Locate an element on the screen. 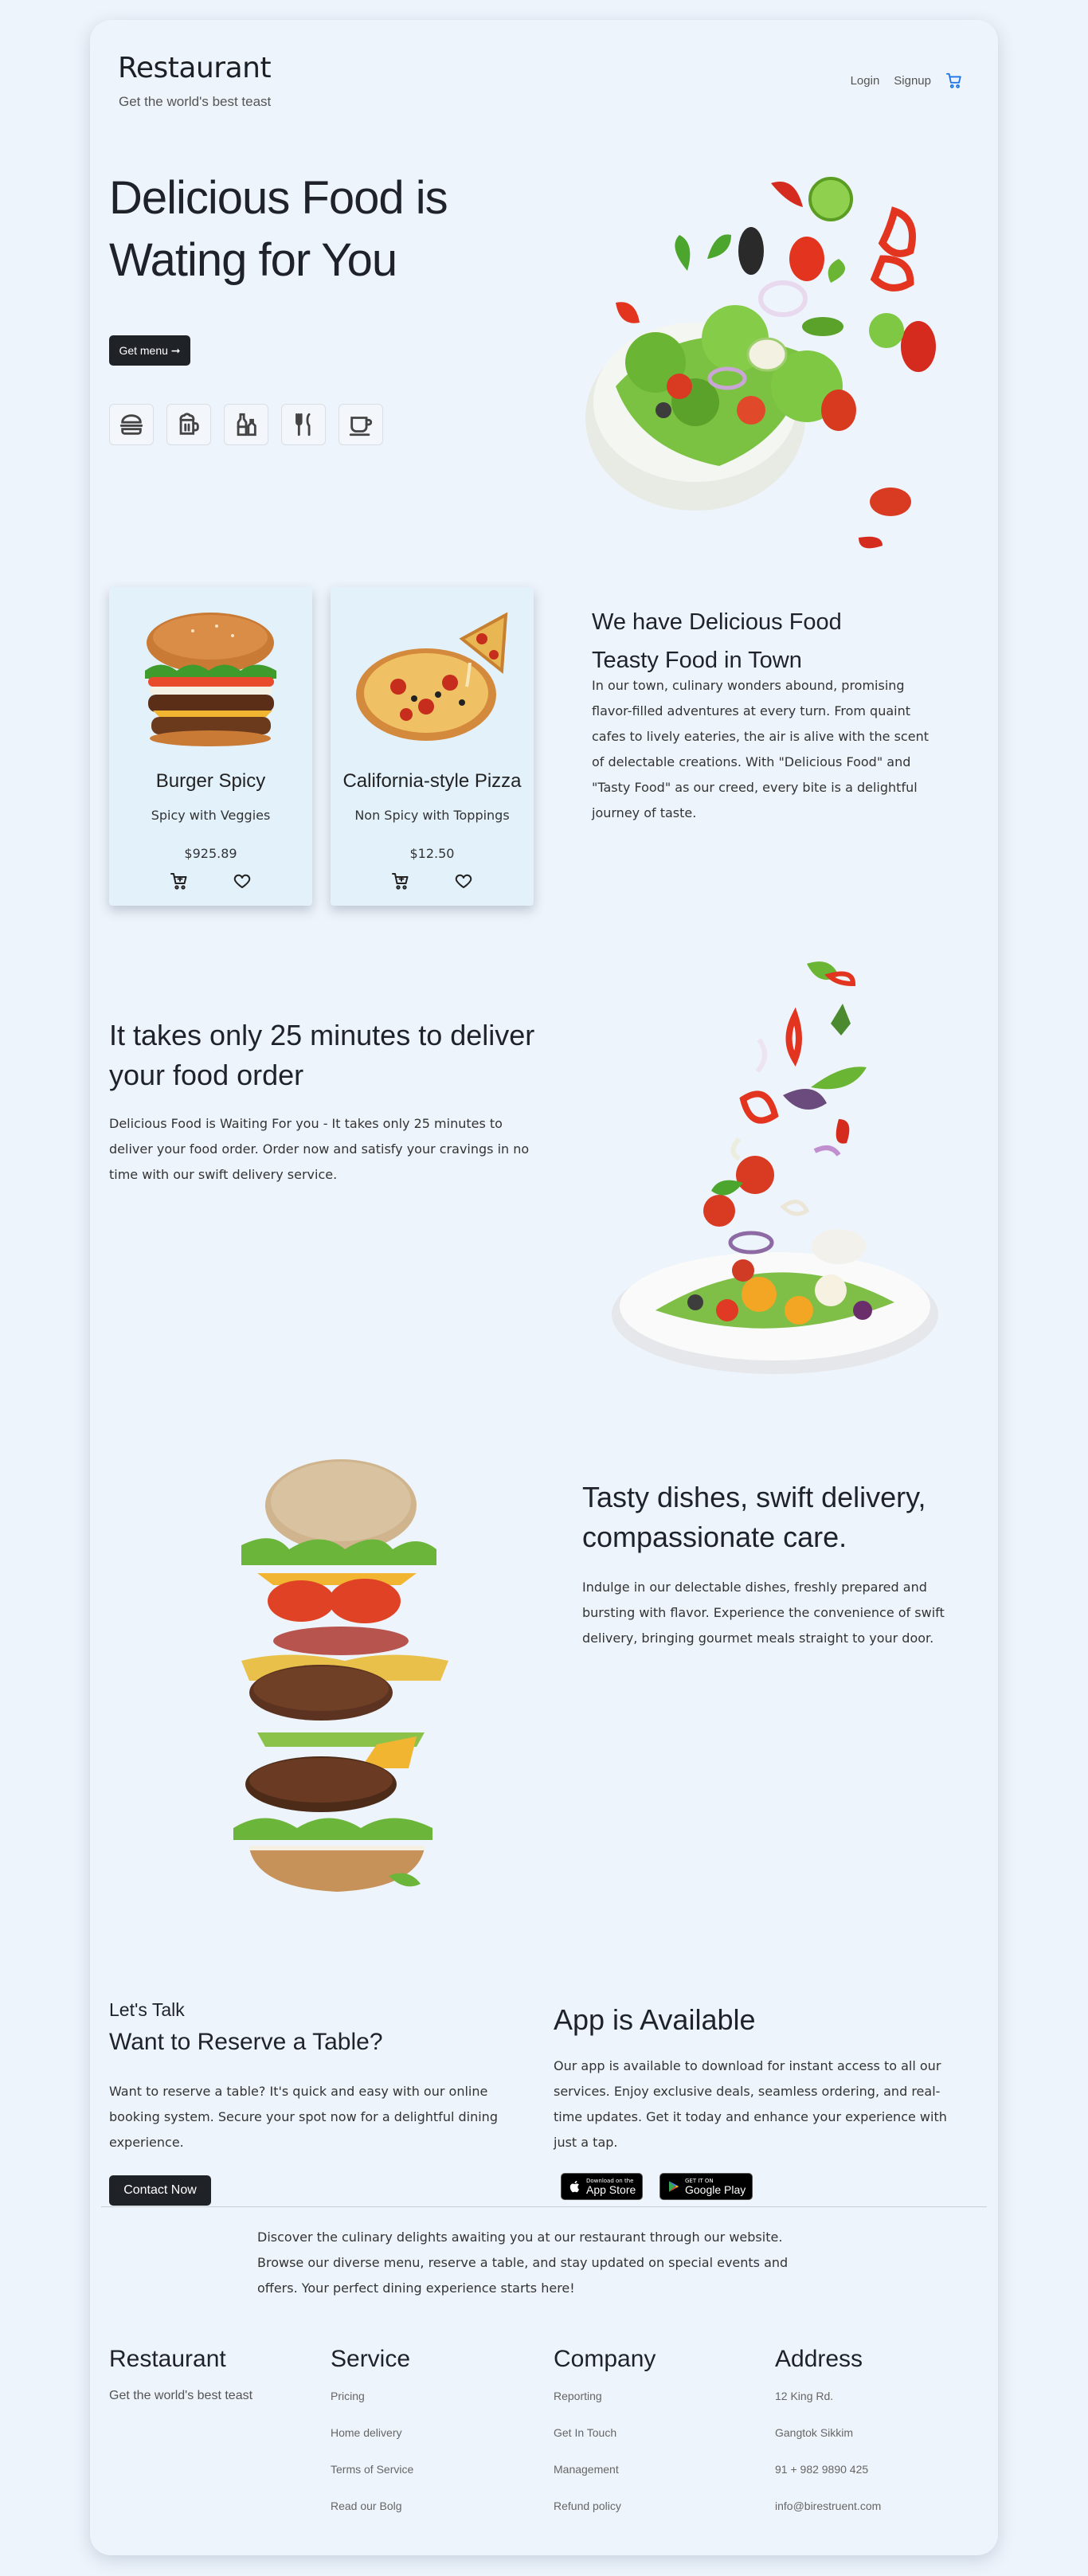 Image resolution: width=1088 pixels, height=2576 pixels. product-description: Non Spicy with Toppings is located at coordinates (432, 815).